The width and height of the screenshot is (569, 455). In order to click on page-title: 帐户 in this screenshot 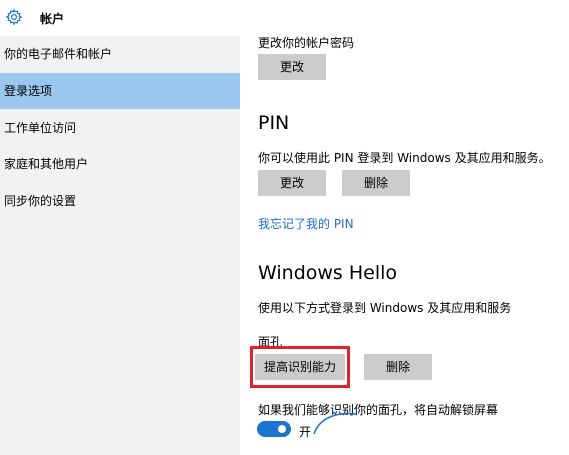, I will do `click(52, 19)`.